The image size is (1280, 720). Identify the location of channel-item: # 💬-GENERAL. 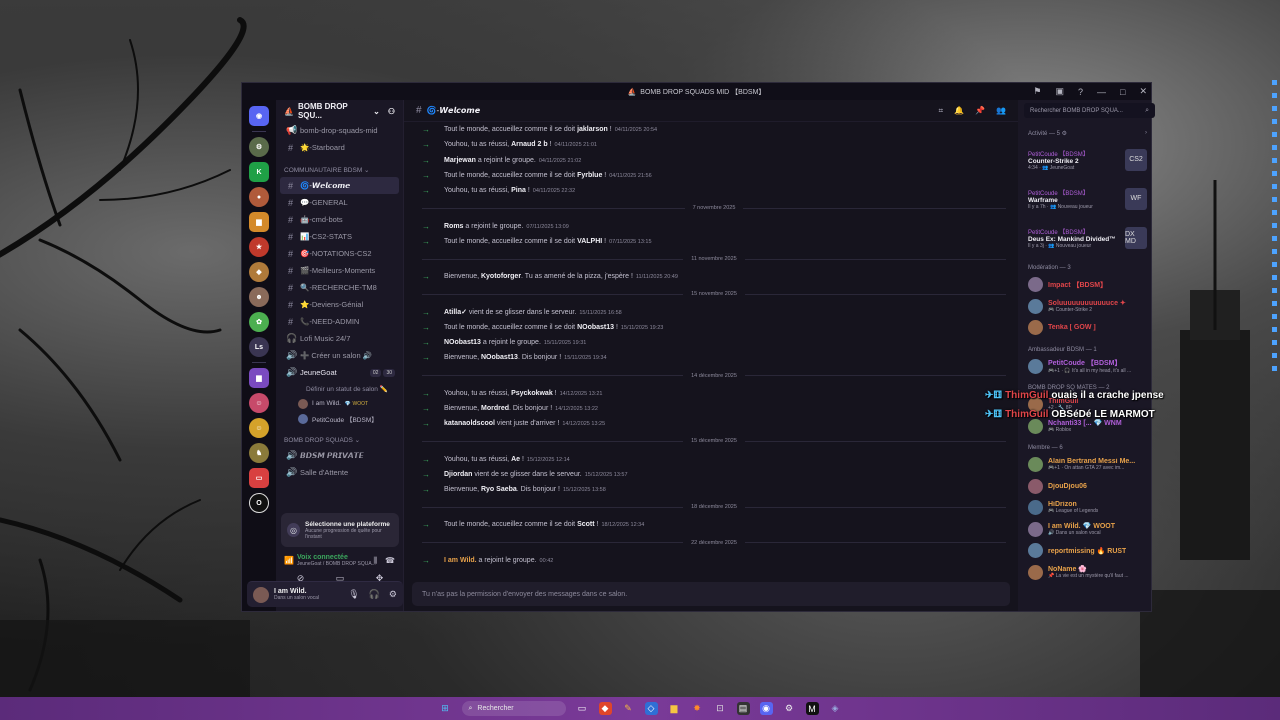
(339, 202).